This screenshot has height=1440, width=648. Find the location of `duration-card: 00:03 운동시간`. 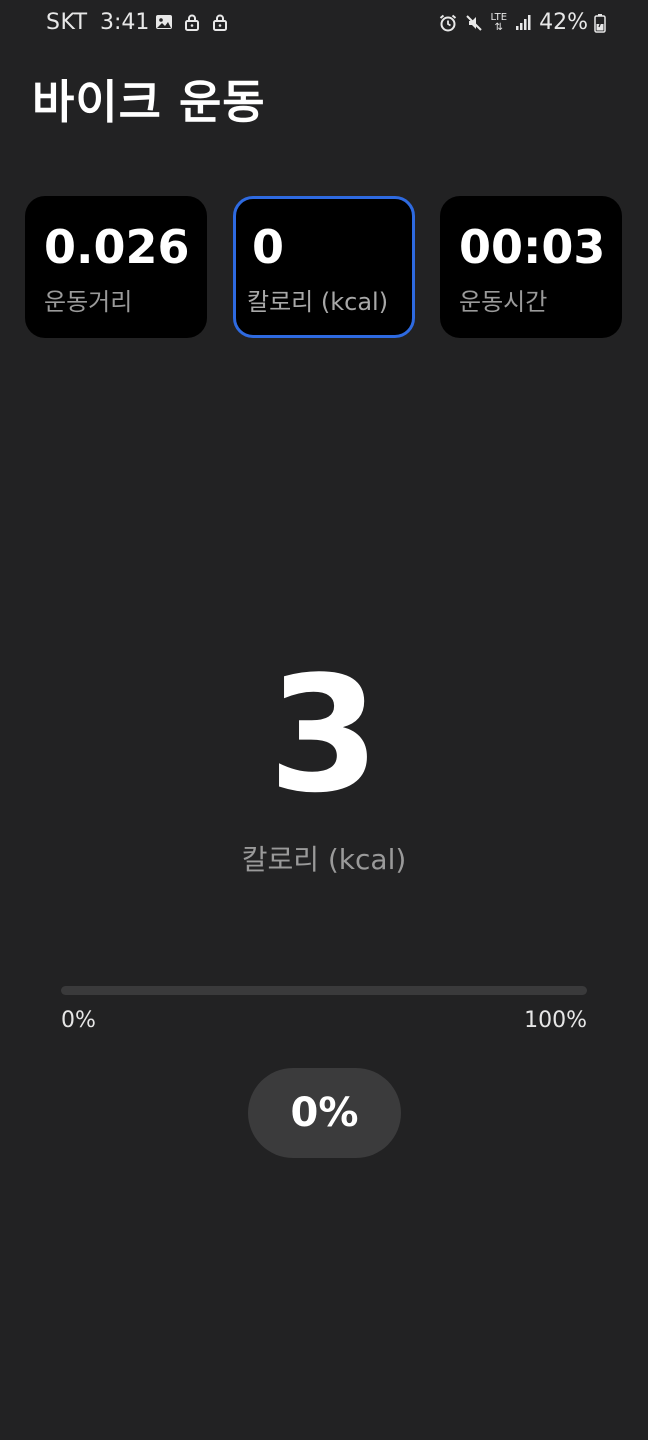

duration-card: 00:03 운동시간 is located at coordinates (531, 267).